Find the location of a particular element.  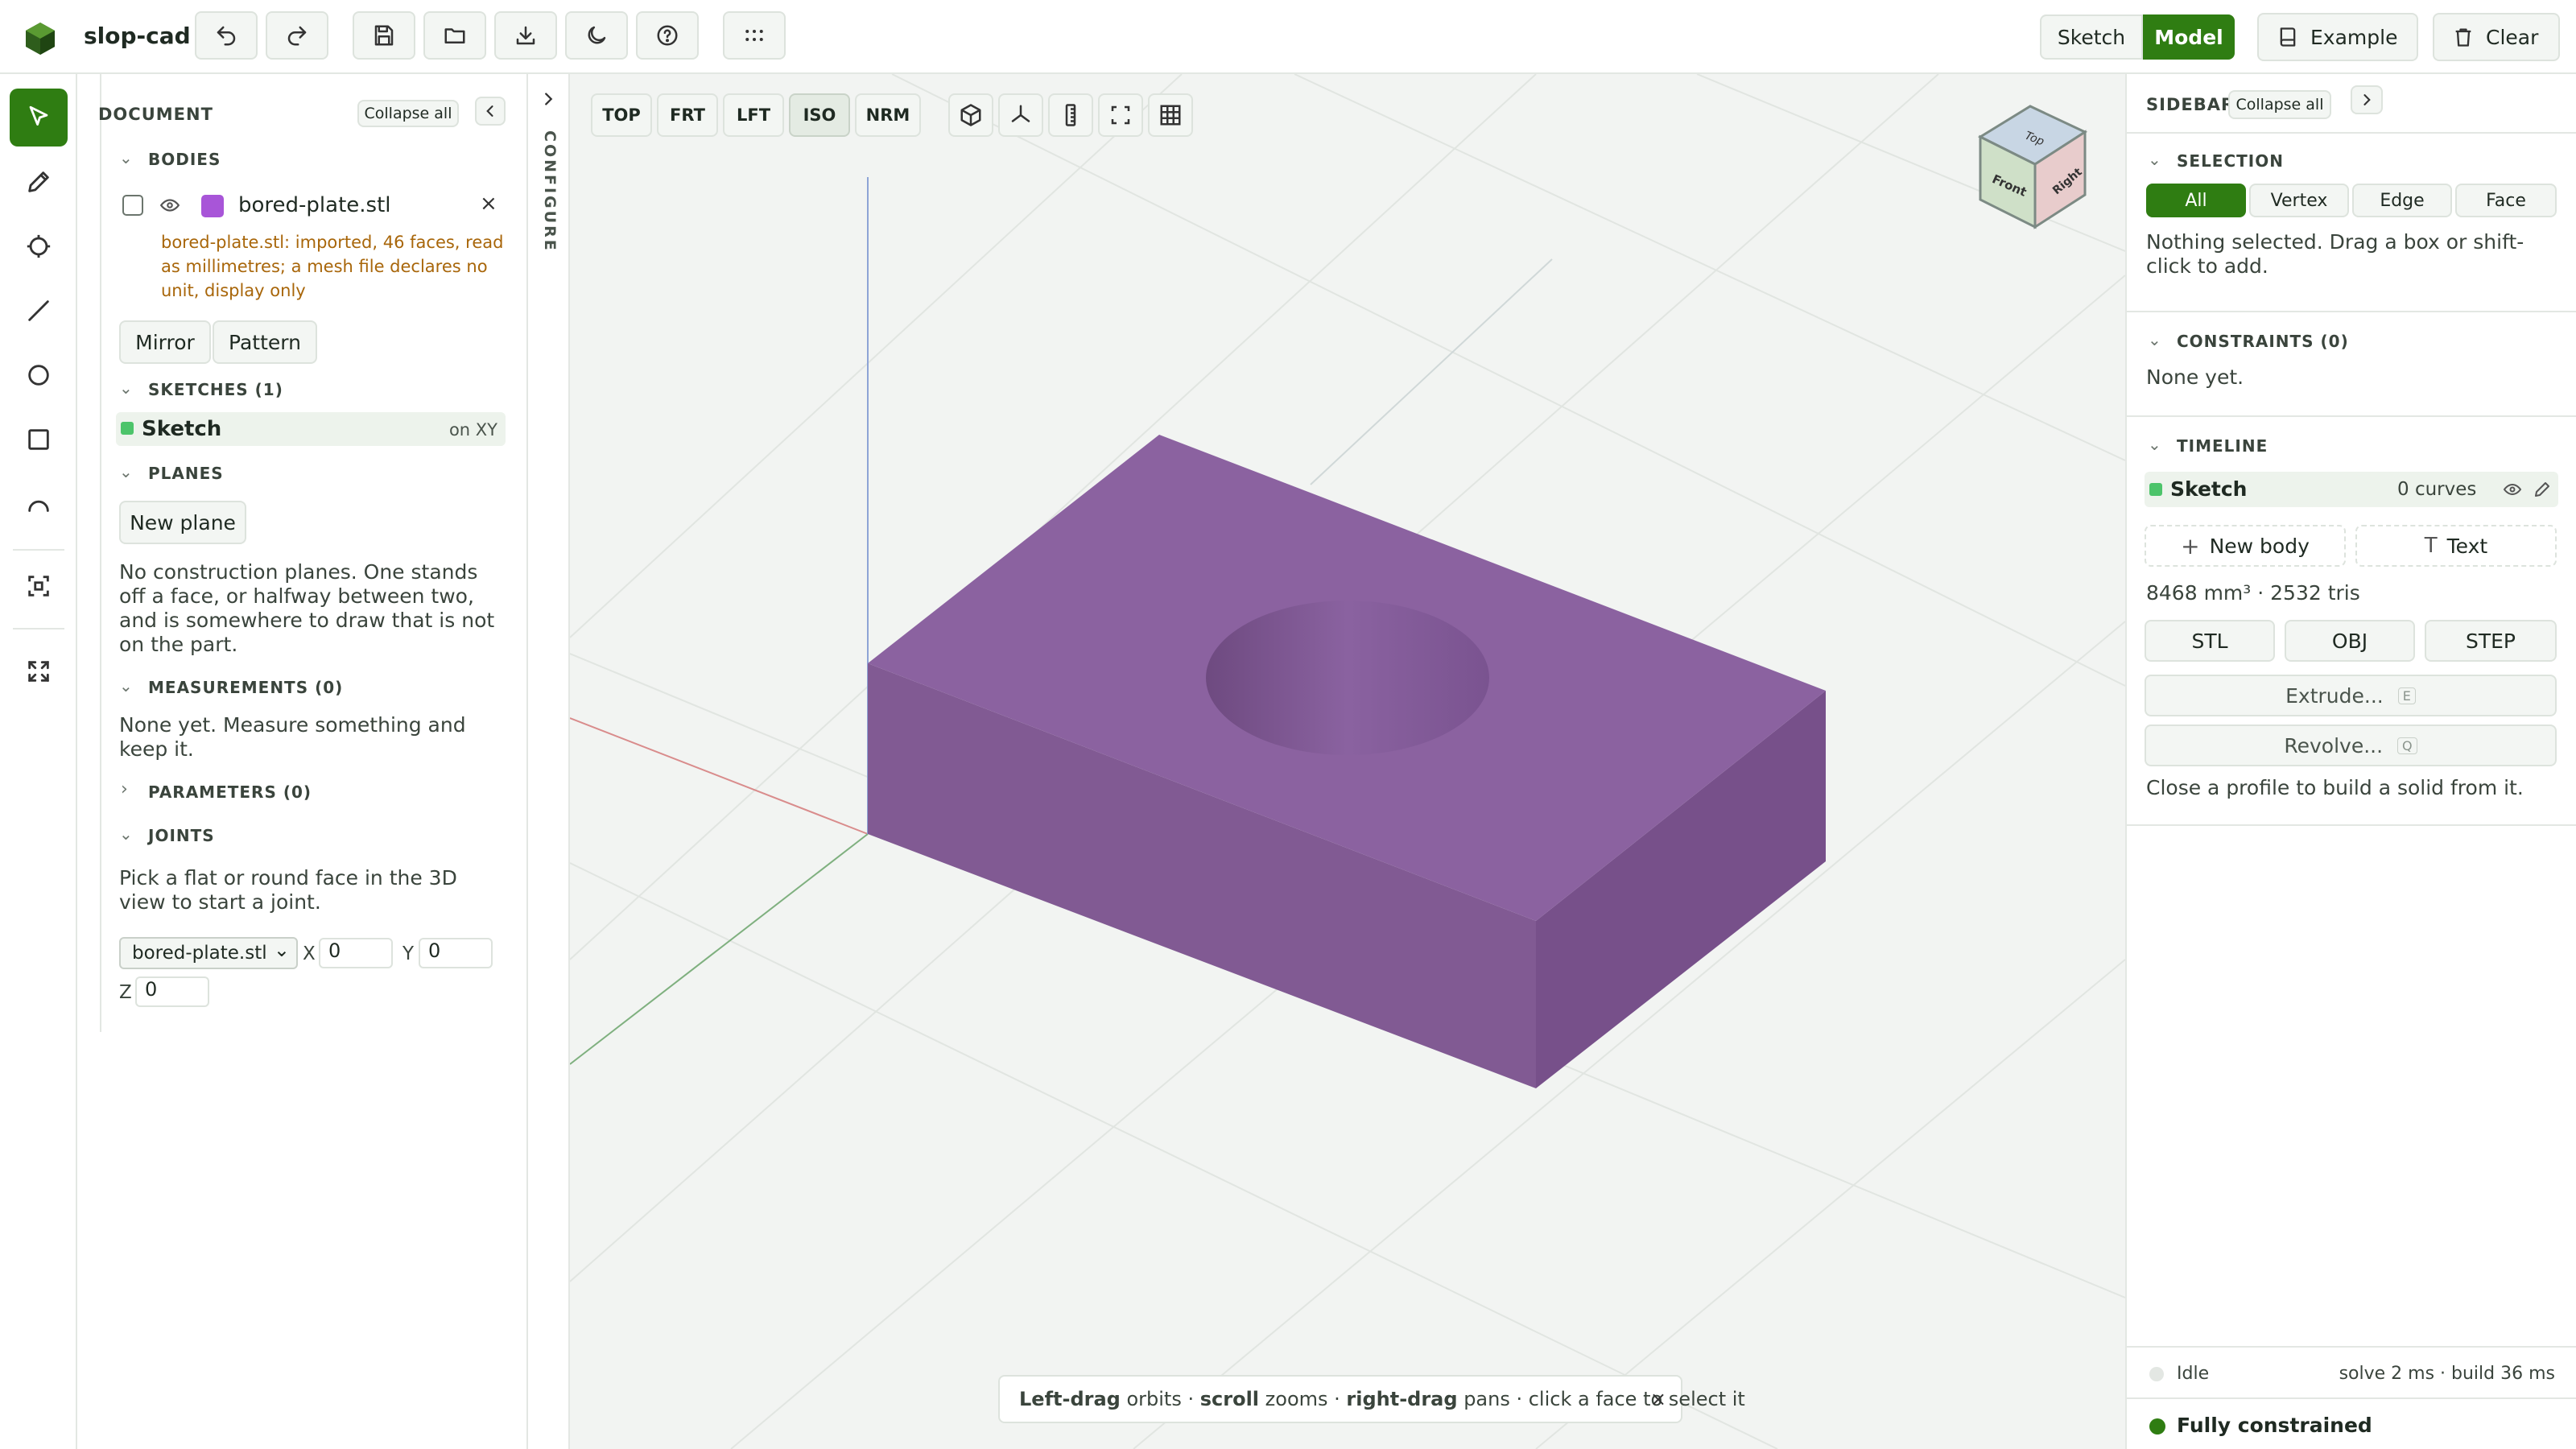

mirror-button: Mirror is located at coordinates (165, 342).